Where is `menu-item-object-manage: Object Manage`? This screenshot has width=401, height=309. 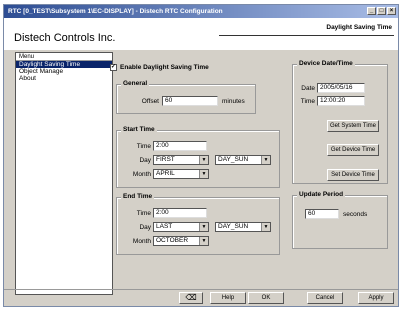
menu-item-object-manage: Object Manage is located at coordinates (64, 71).